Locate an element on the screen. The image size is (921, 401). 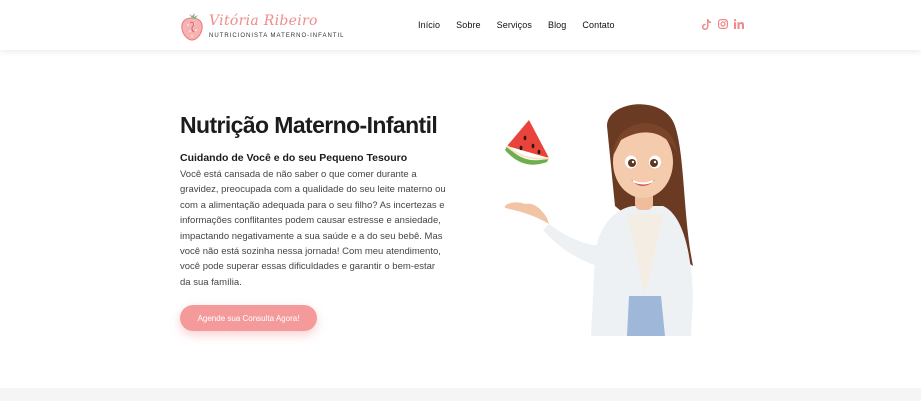
nav-item-blog: Blog is located at coordinates (557, 25).